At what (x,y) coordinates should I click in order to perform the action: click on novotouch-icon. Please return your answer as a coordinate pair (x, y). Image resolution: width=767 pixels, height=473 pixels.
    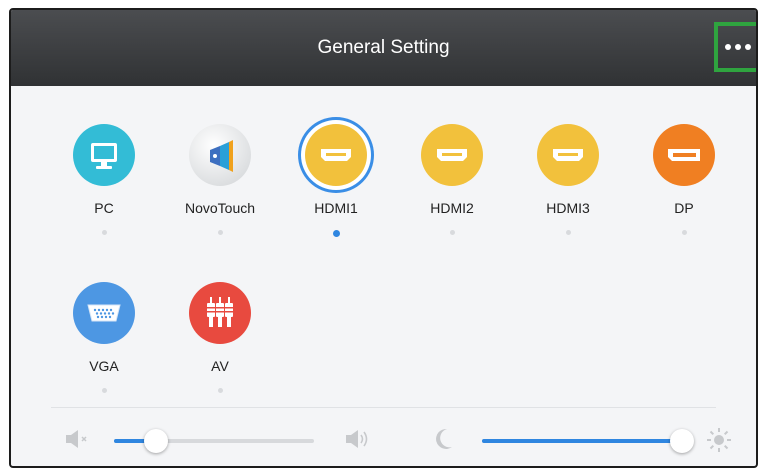
    Looking at the image, I should click on (220, 155).